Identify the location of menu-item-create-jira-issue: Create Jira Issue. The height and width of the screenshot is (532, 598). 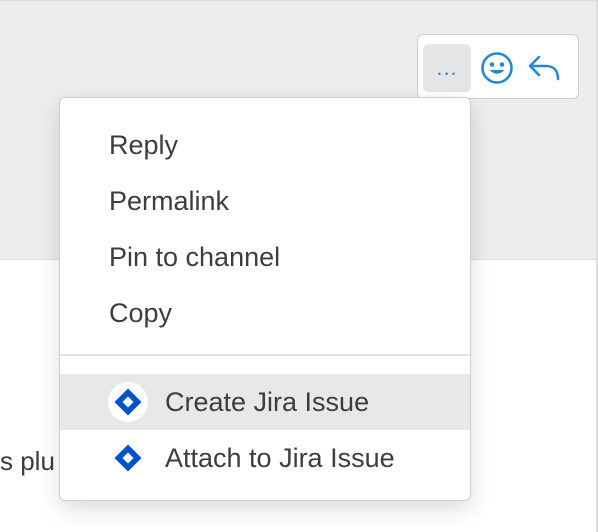
(265, 402).